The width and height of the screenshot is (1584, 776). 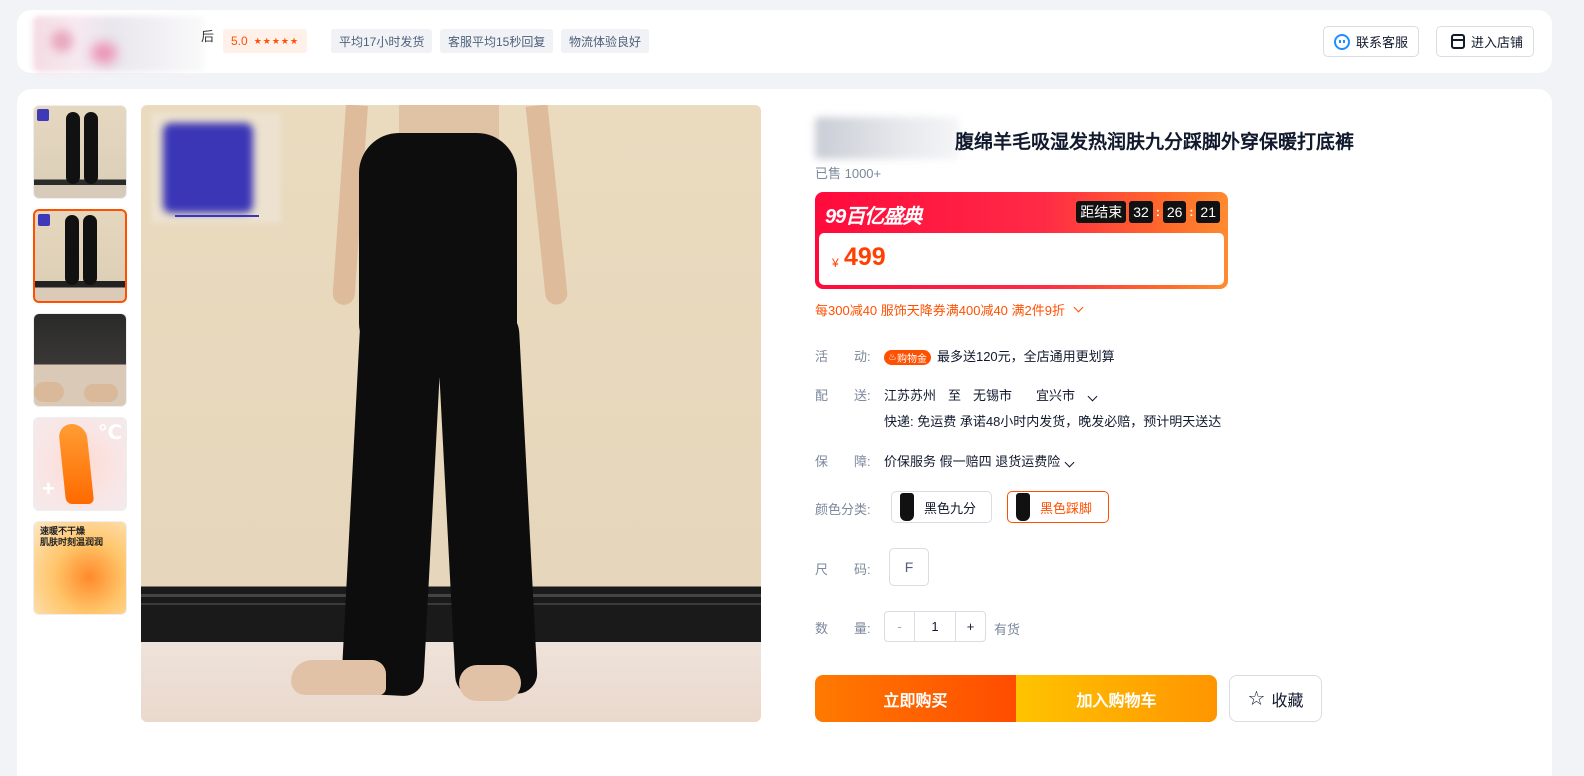 What do you see at coordinates (950, 508) in the screenshot?
I see `color-option-label: 黑色九分` at bounding box center [950, 508].